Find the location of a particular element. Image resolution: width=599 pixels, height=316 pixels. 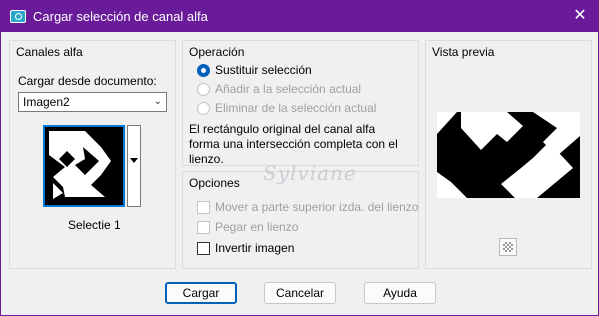

options-title: Opciones is located at coordinates (214, 183).